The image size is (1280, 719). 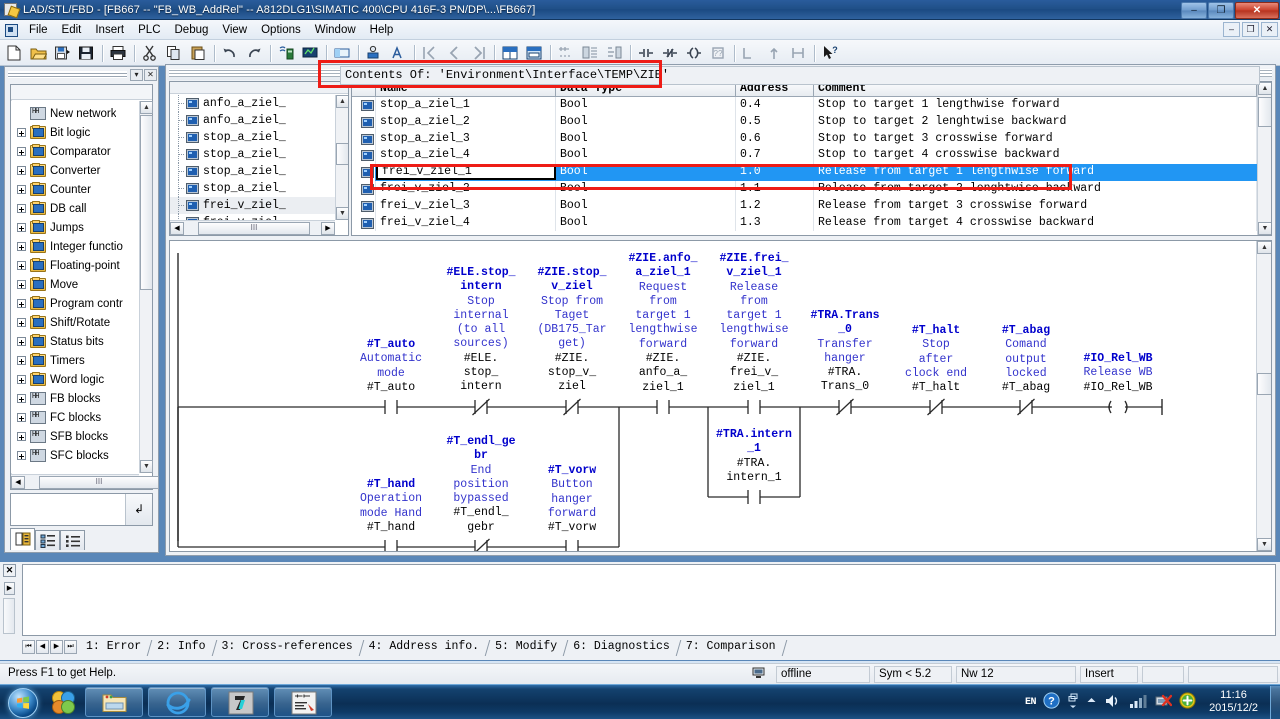 What do you see at coordinates (342, 53) in the screenshot?
I see `overview-icon` at bounding box center [342, 53].